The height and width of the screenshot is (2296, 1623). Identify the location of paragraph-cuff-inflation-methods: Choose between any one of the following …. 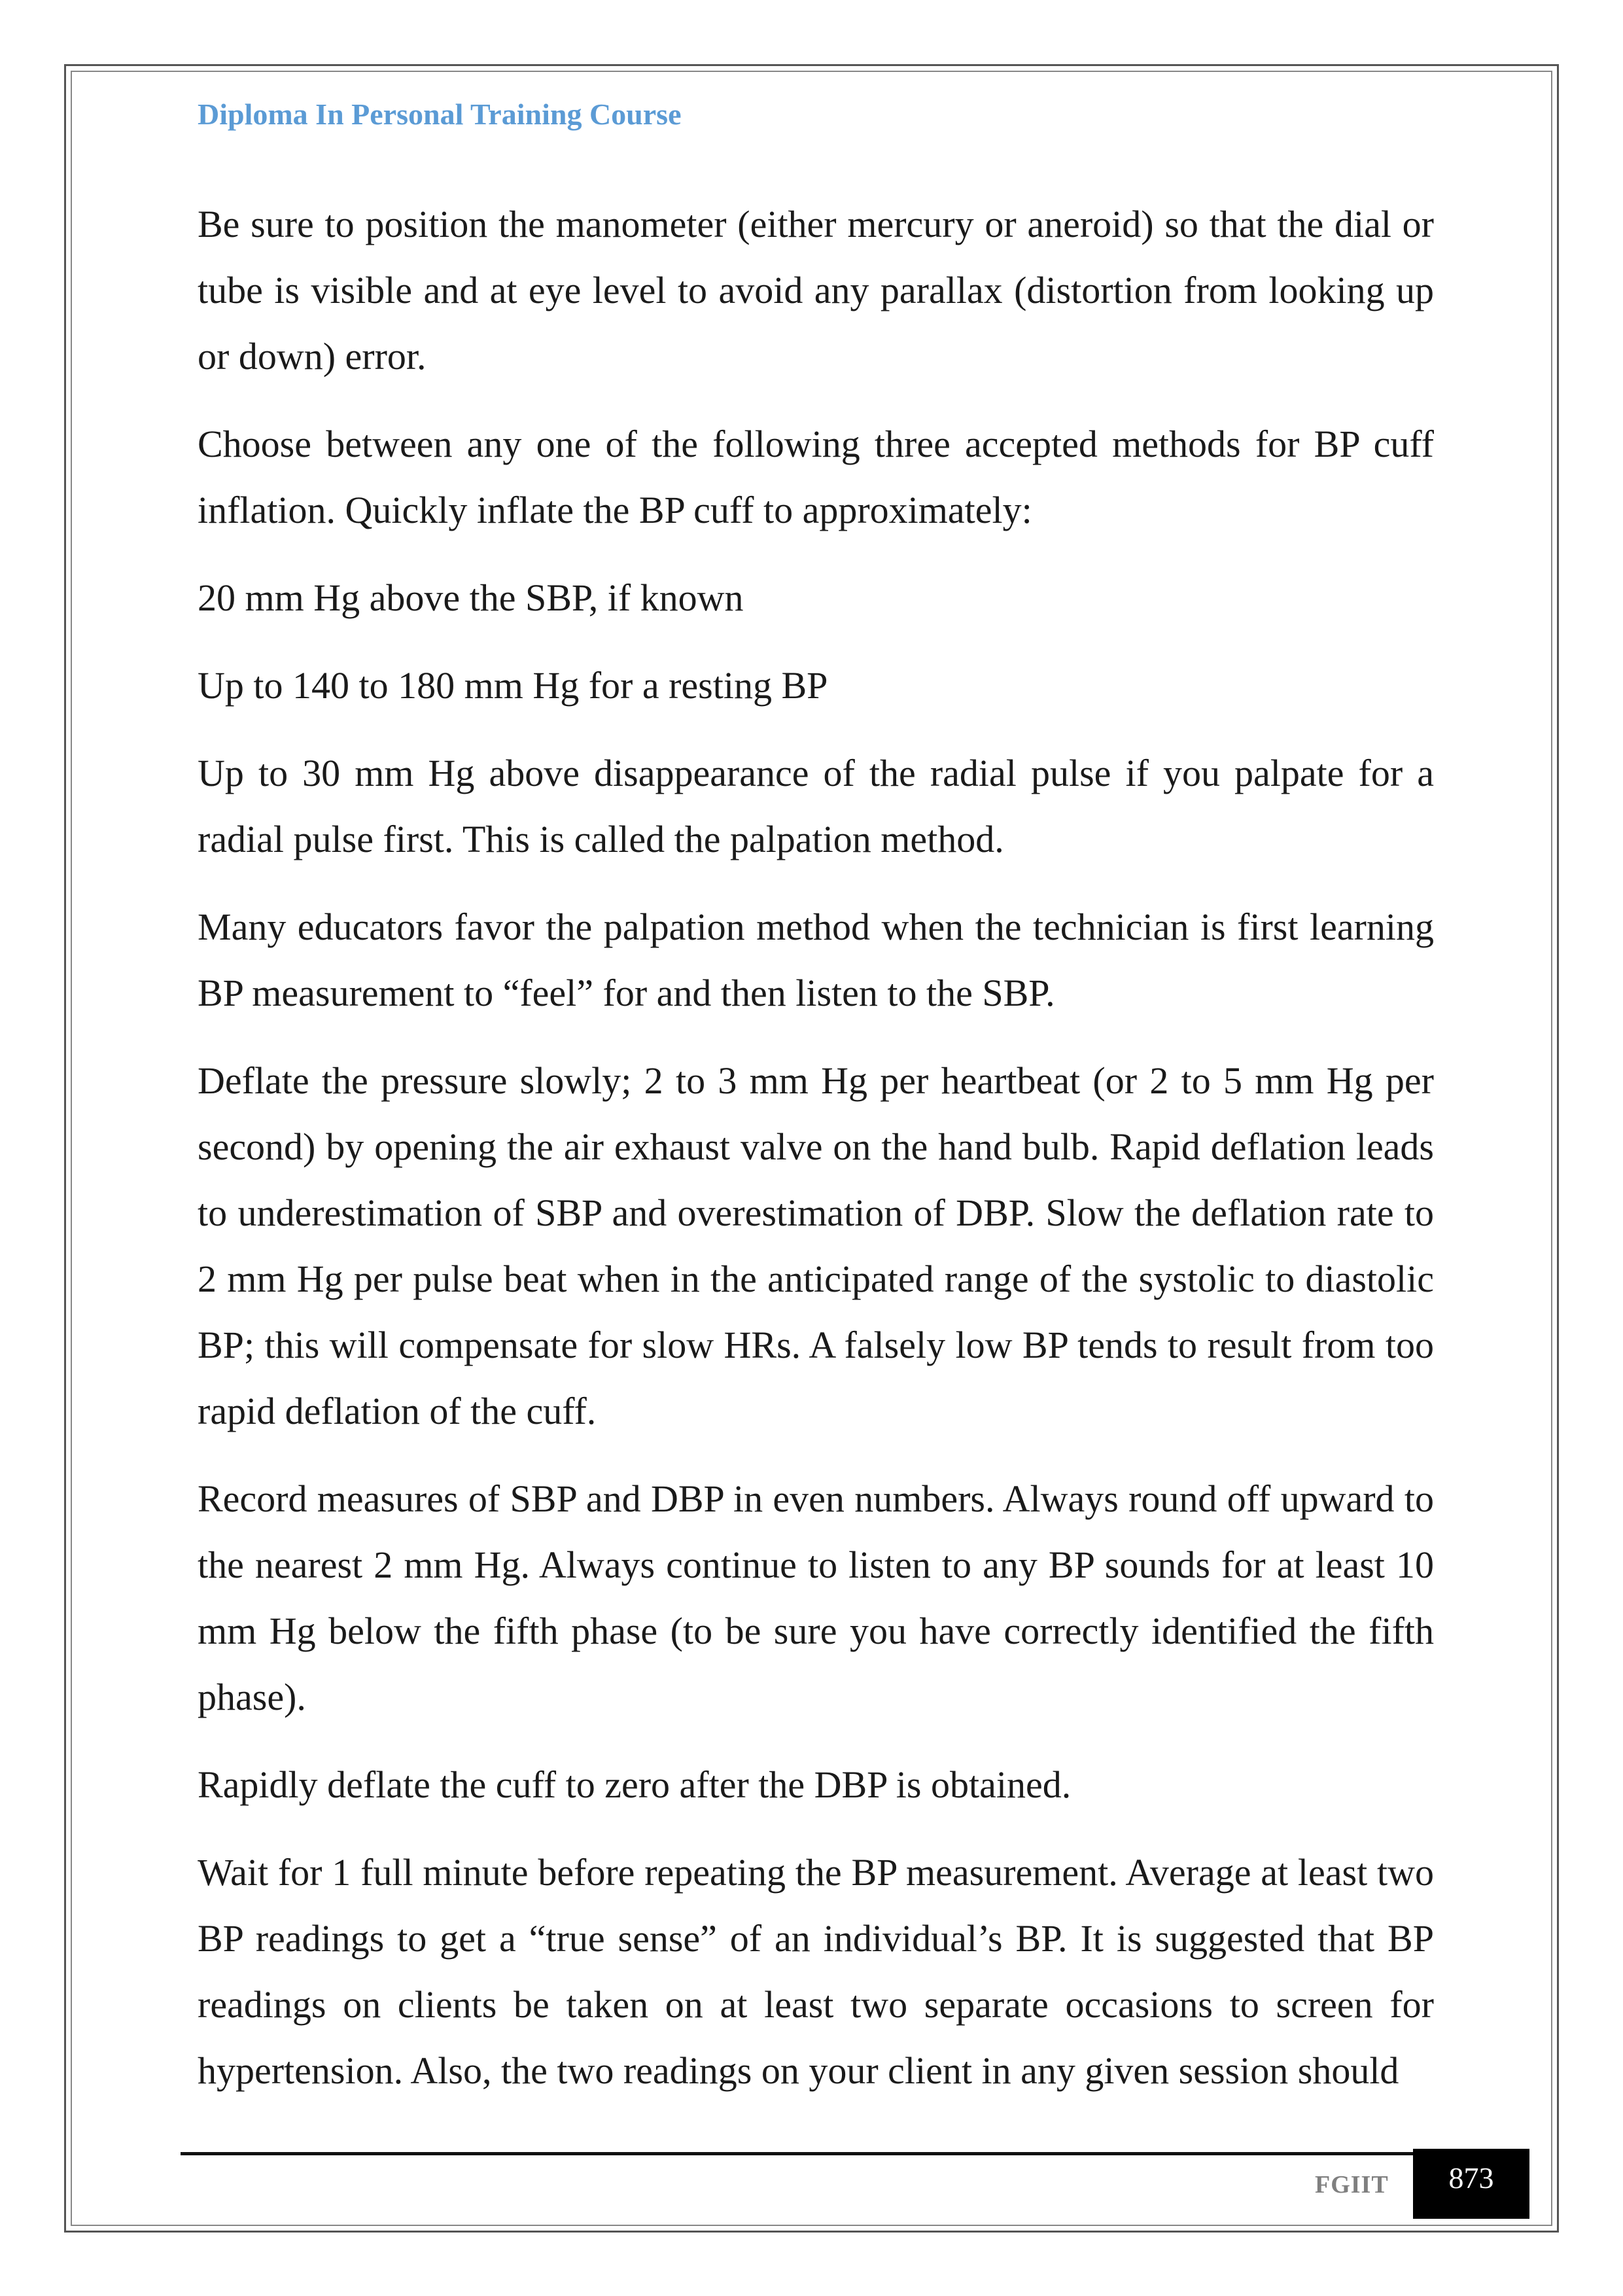
(816, 477).